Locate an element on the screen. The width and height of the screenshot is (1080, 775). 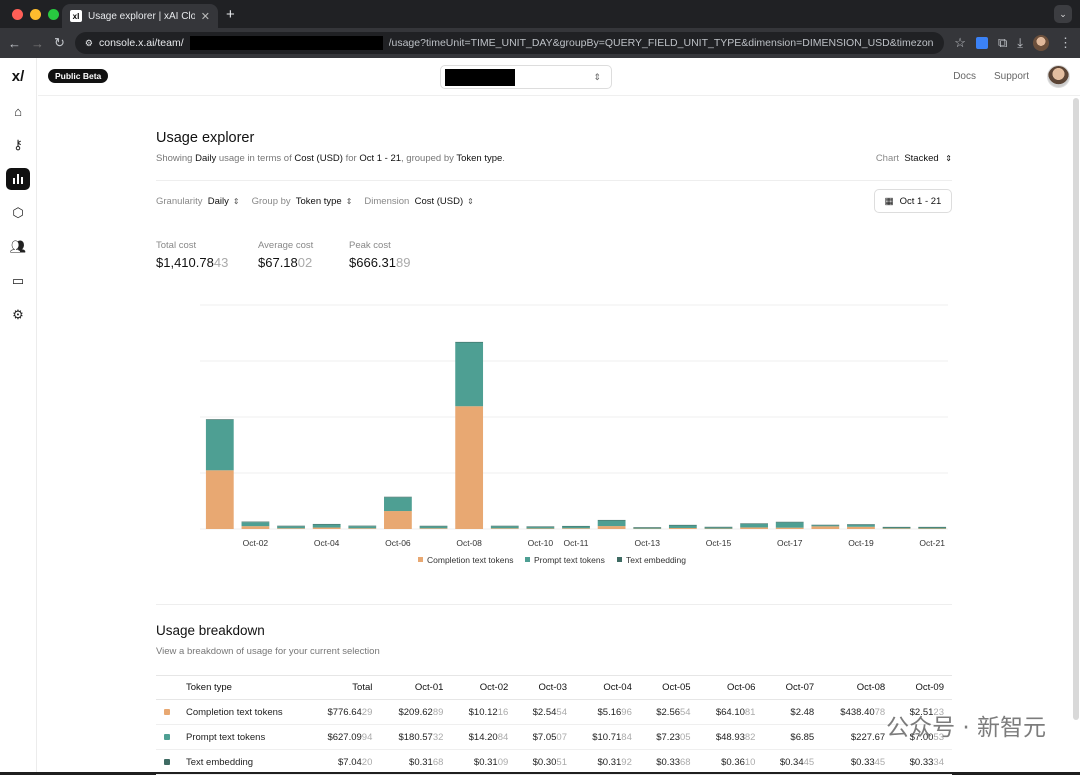
cost-cell: $209.6289 is located at coordinates (416, 712).